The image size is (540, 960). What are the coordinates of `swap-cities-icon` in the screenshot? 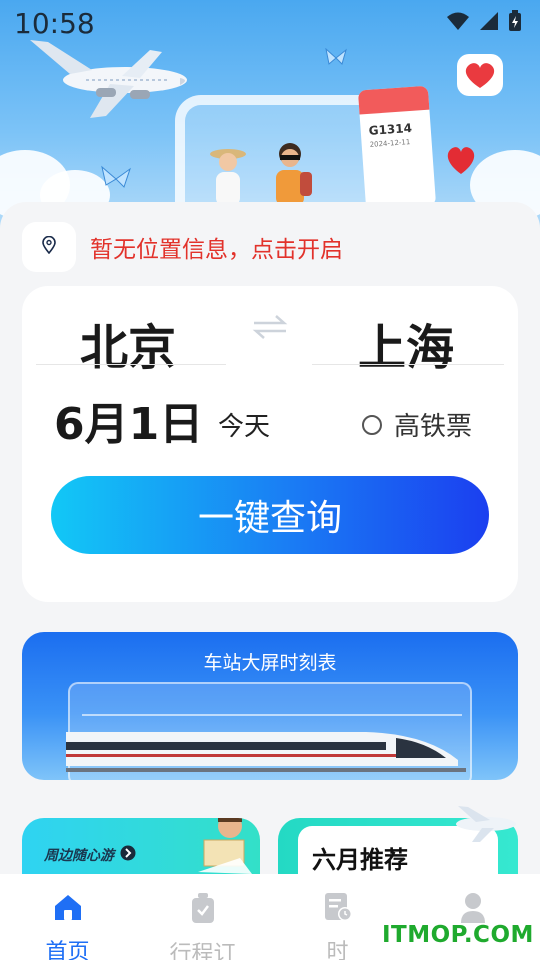 It's located at (270, 329).